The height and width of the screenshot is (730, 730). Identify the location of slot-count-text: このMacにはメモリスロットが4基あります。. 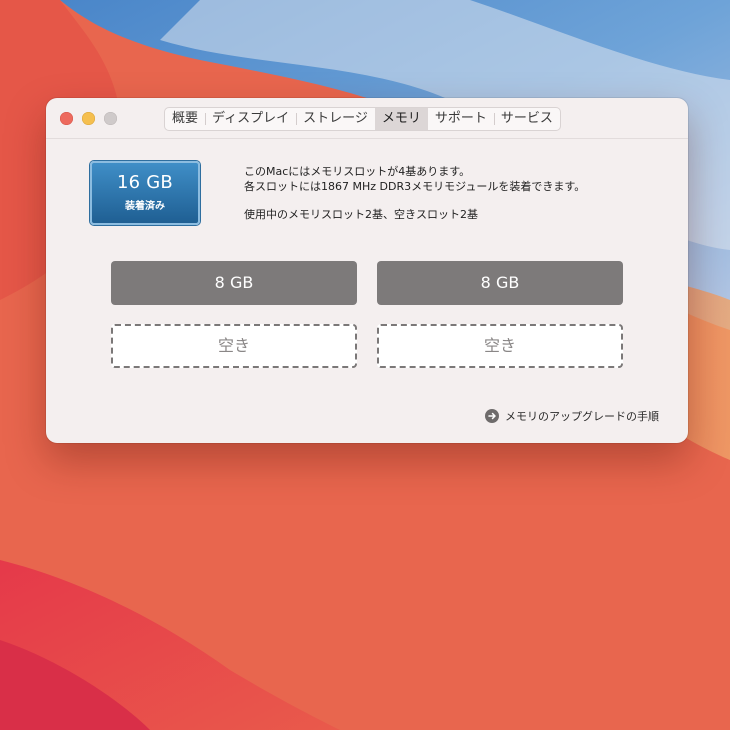
(357, 171).